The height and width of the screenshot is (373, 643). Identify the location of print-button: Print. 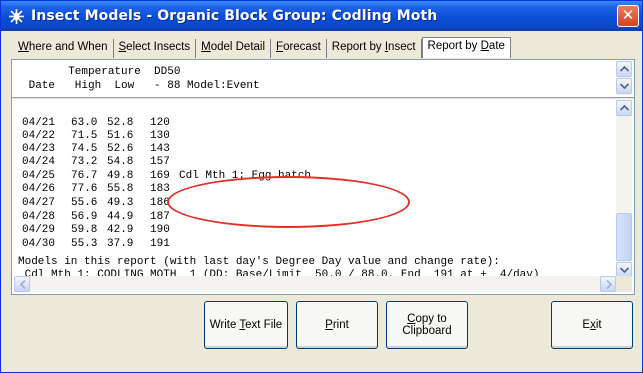
(337, 325).